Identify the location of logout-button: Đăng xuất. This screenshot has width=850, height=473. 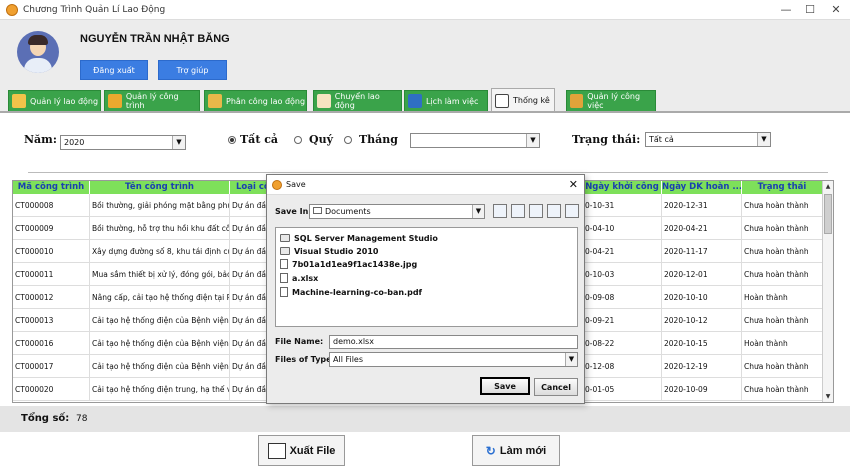
(114, 70).